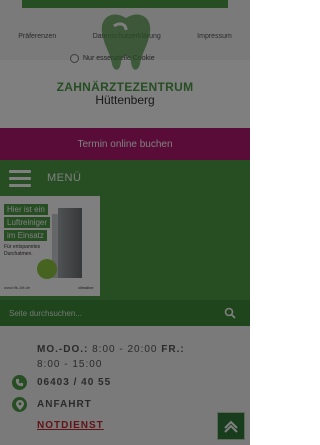 The height and width of the screenshot is (445, 320). What do you see at coordinates (74, 382) in the screenshot?
I see `phone-number: 06403 / 40 55` at bounding box center [74, 382].